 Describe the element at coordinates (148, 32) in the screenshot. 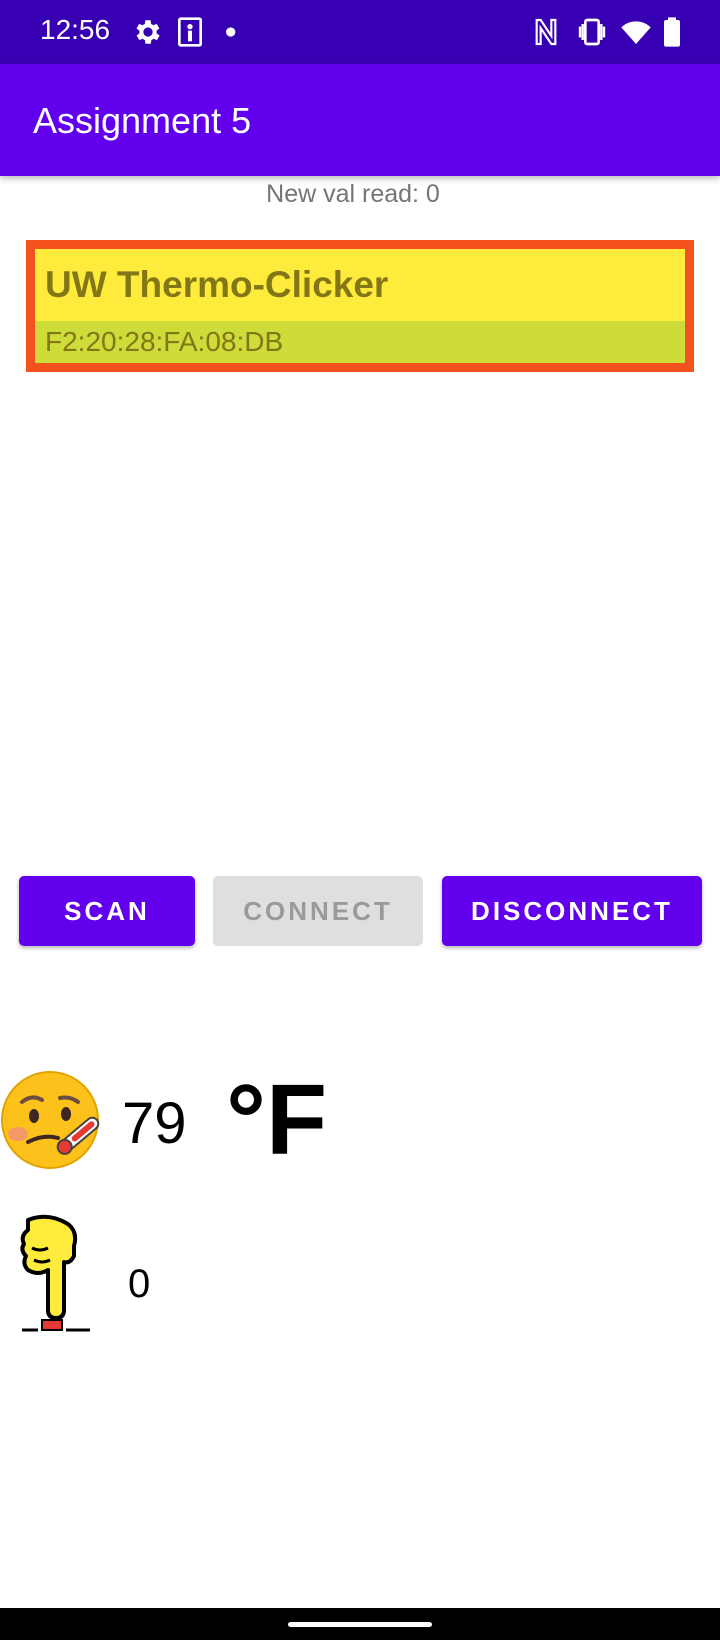

I see `gear-icon` at that location.